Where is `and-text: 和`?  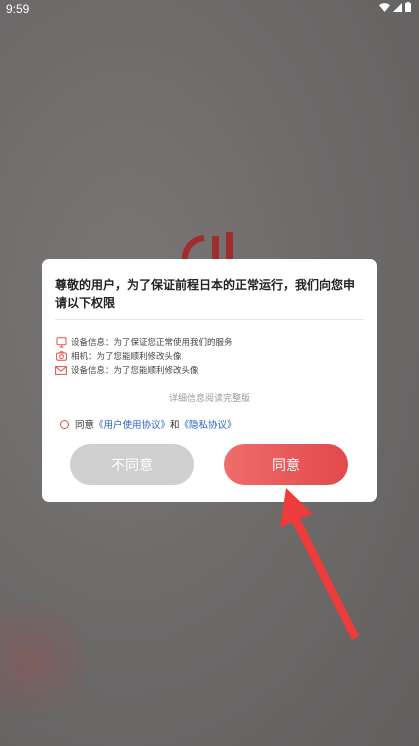 and-text: 和 is located at coordinates (175, 425).